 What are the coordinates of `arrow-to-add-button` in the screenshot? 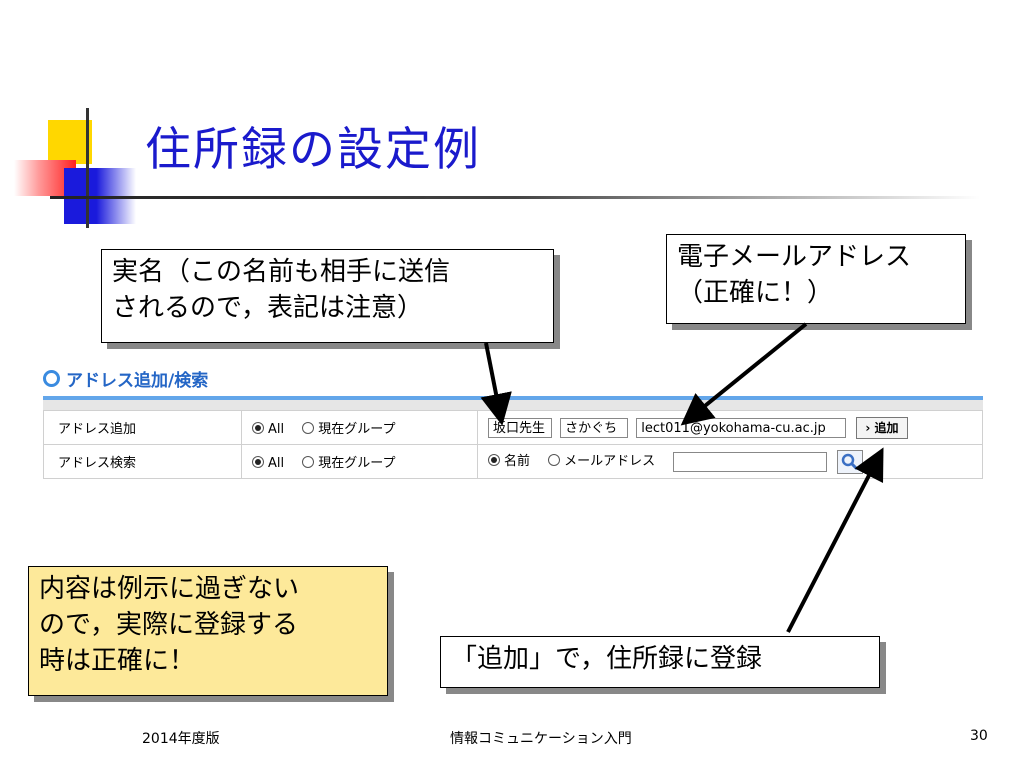 It's located at (835, 540).